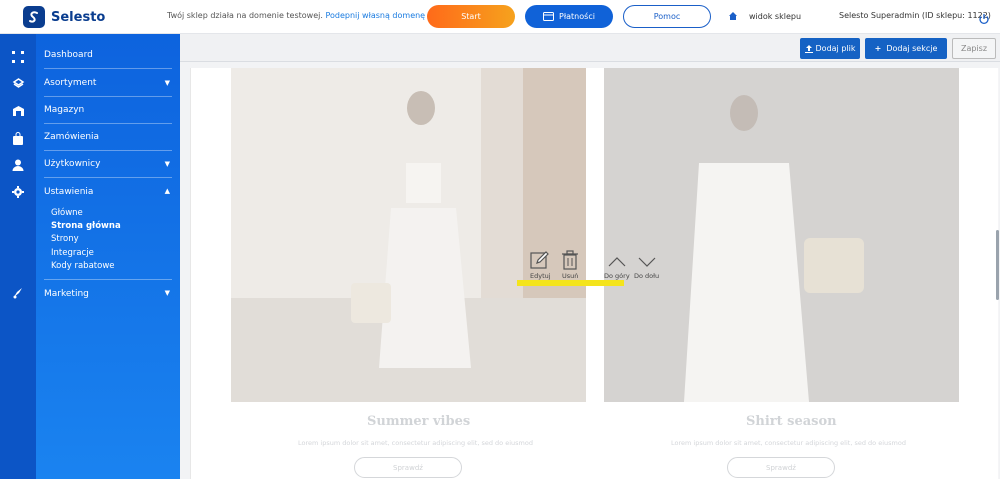 The image size is (1000, 479). I want to click on sidebar-item-orders: Zamówienia, so click(108, 137).